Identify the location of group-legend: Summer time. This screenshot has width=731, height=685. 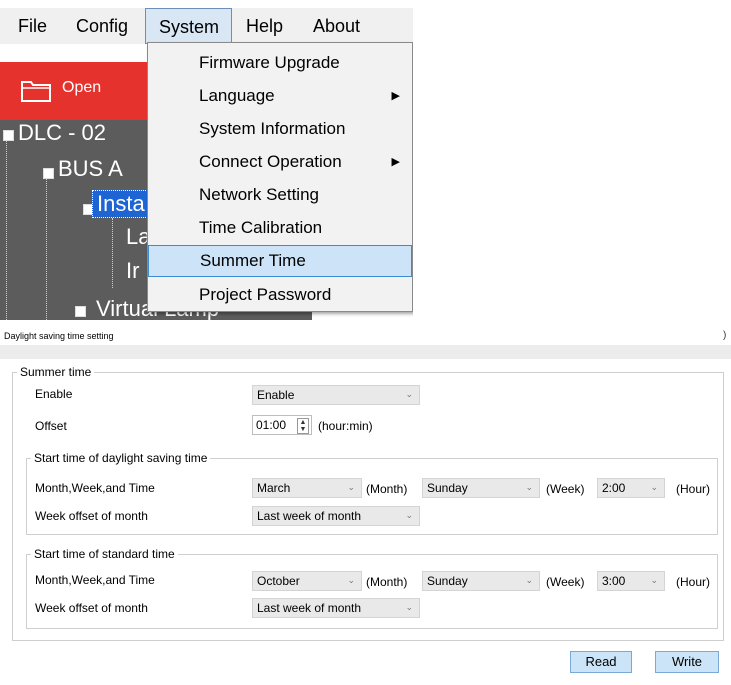
(56, 372).